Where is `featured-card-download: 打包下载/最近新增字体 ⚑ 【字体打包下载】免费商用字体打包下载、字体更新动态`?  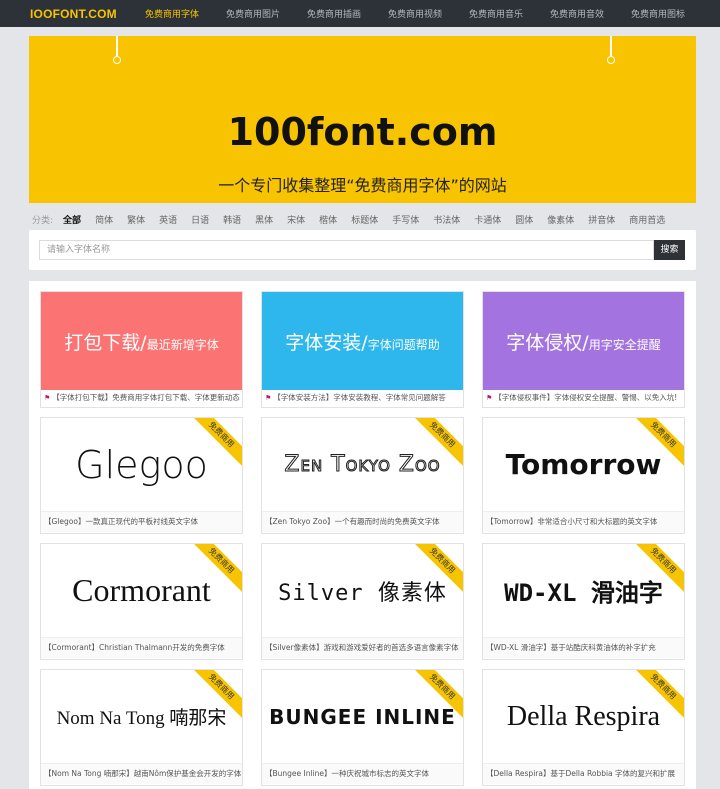
featured-card-download: 打包下载/最近新增字体 ⚑ 【字体打包下载】免费商用字体打包下载、字体更新动态 is located at coordinates (141, 349).